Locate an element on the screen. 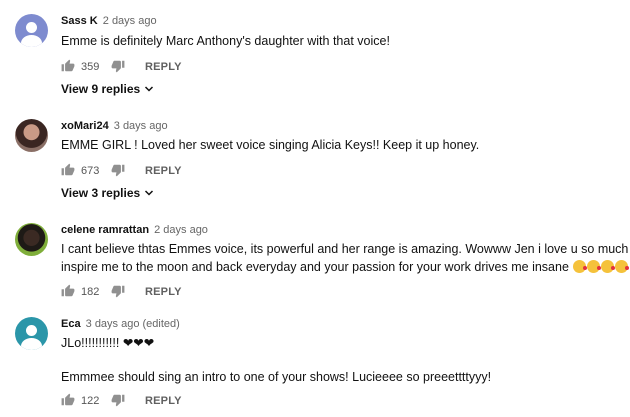  comment-header: celene ramrattan 2 days ago is located at coordinates (134, 230).